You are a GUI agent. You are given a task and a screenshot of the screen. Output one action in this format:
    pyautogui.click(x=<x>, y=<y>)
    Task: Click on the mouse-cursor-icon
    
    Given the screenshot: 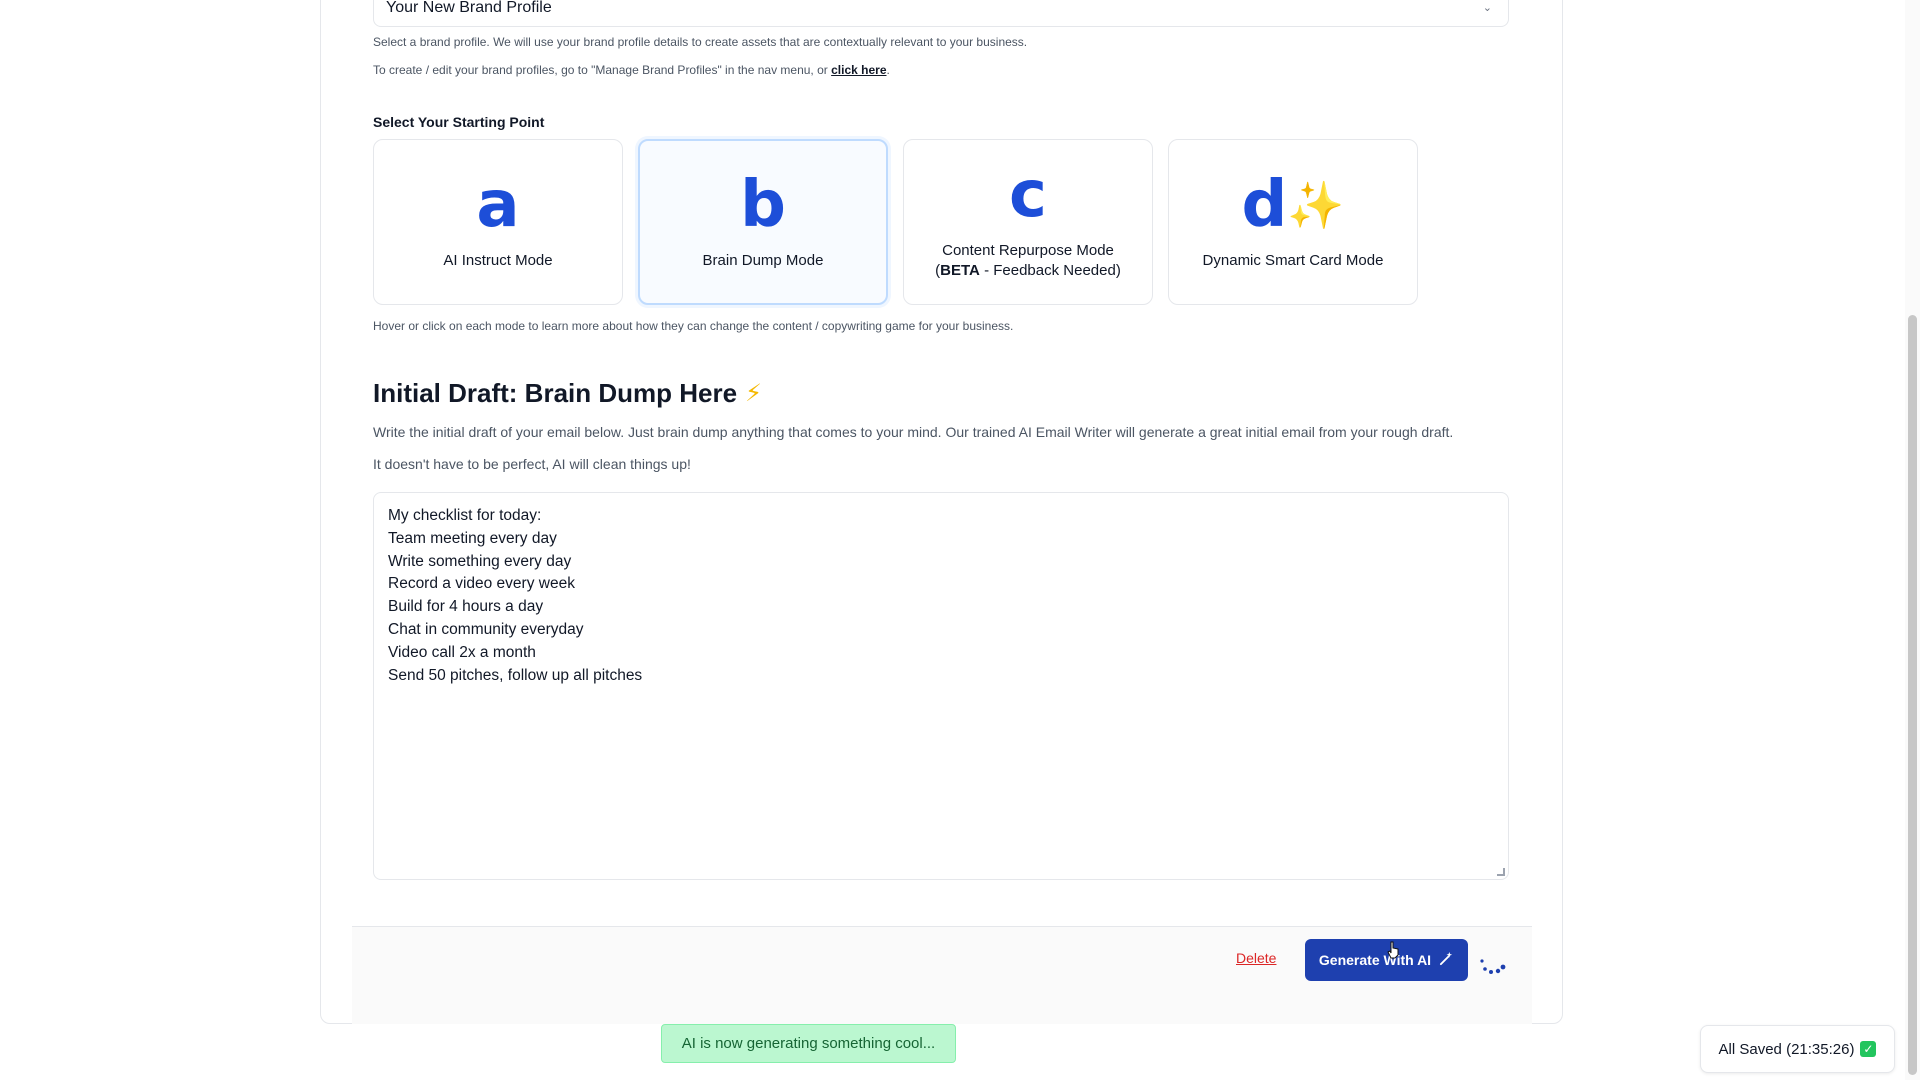 What is the action you would take?
    pyautogui.click(x=1393, y=950)
    